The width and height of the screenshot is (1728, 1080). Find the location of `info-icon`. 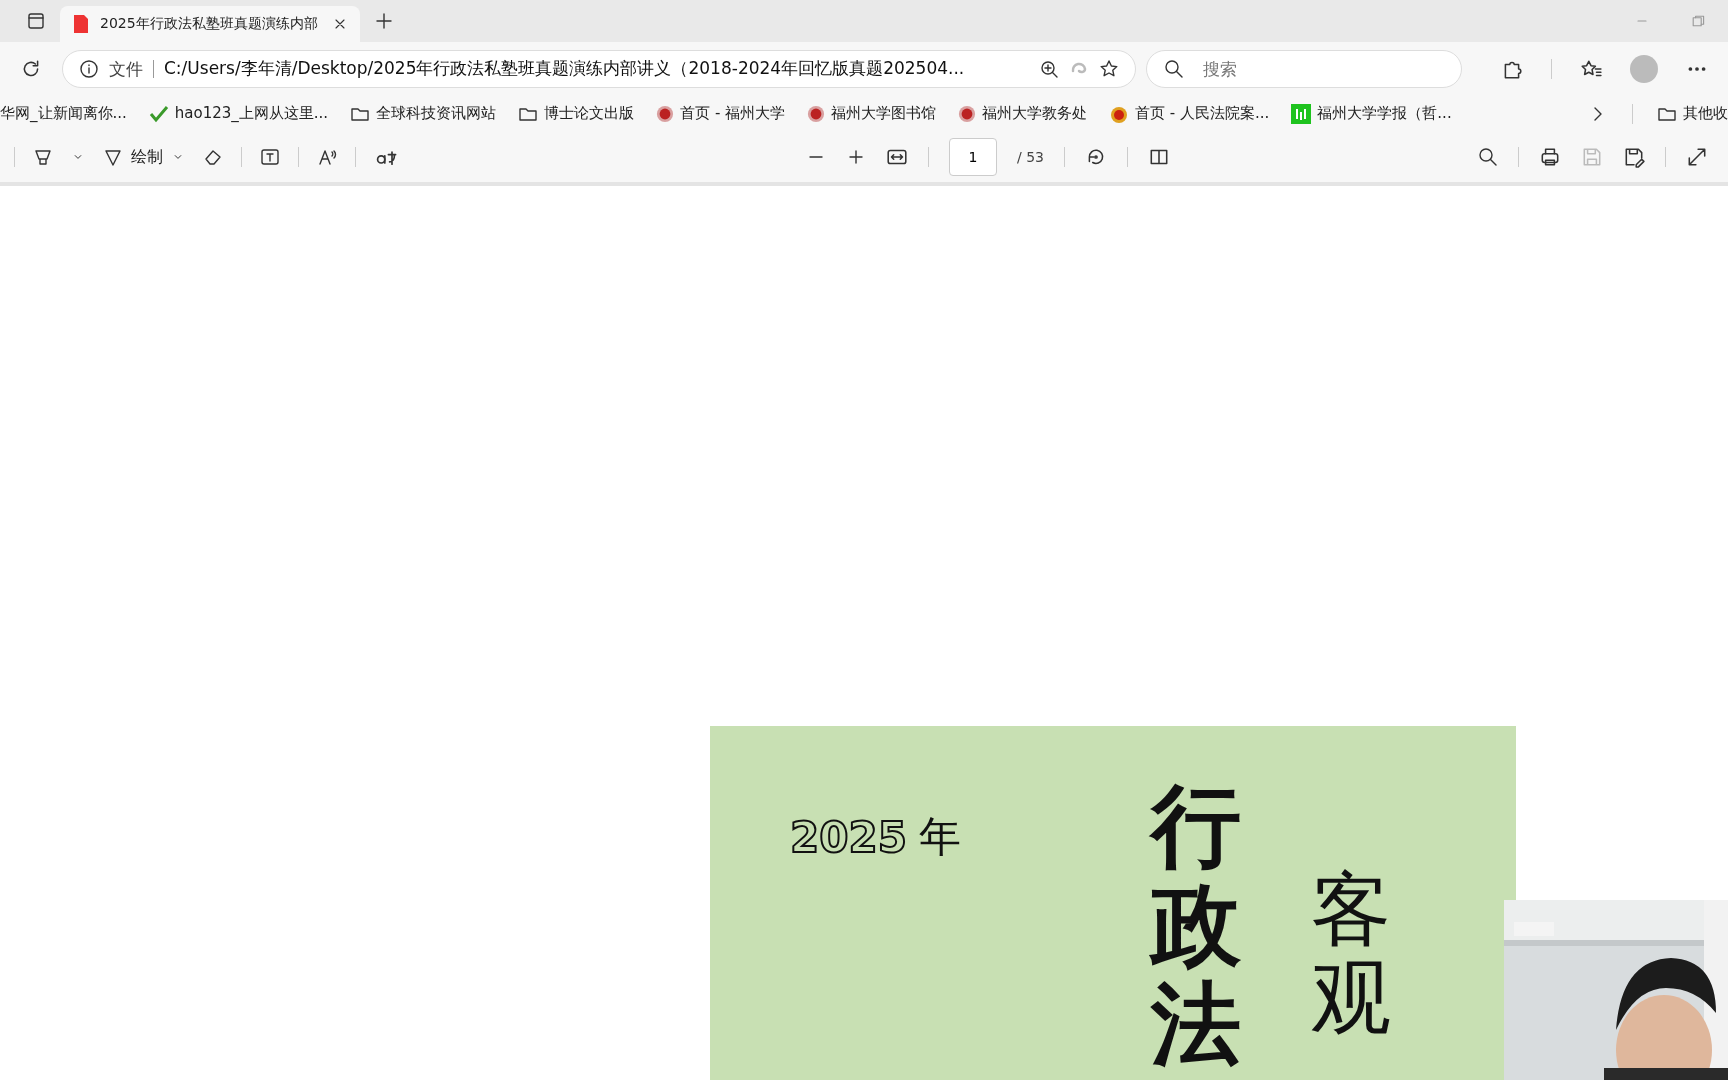

info-icon is located at coordinates (89, 68).